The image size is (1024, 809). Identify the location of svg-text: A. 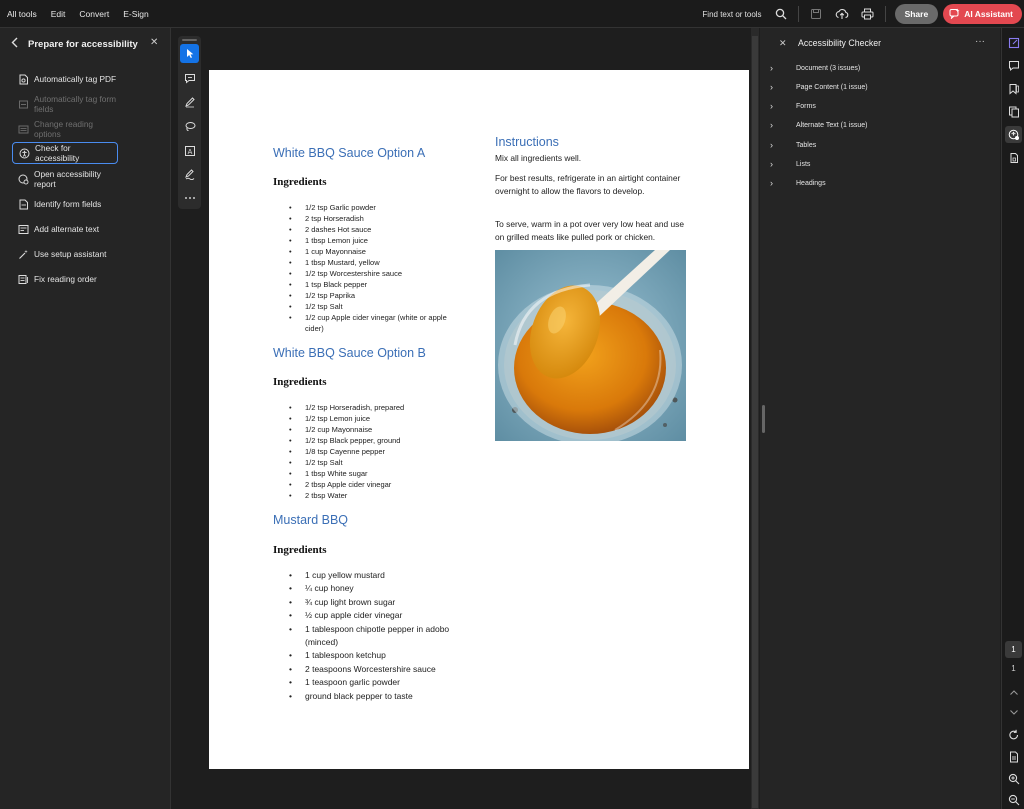
(189, 152).